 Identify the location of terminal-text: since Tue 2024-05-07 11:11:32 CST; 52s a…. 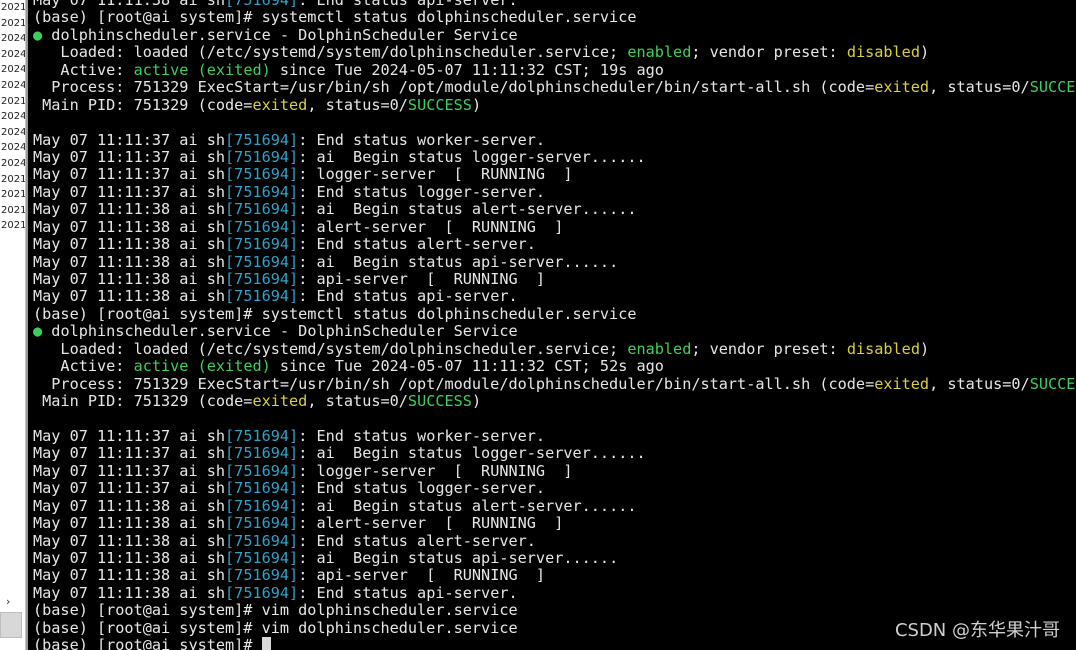
(467, 366).